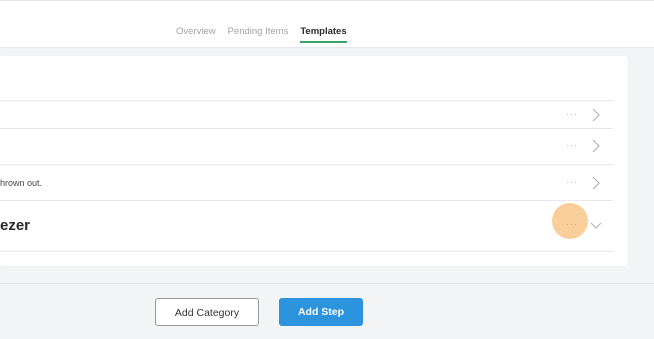 This screenshot has height=339, width=654. Describe the element at coordinates (258, 32) in the screenshot. I see `tab-pending-items: Pending Items` at that location.